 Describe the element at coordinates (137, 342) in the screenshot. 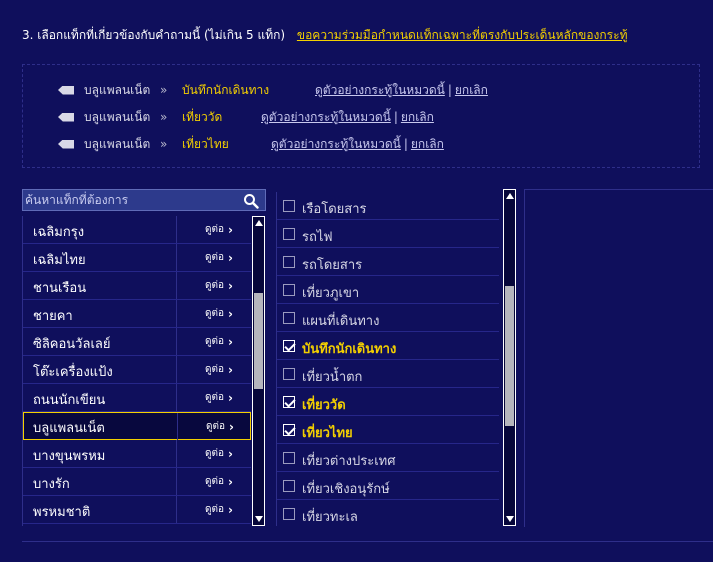

I see `category-item: ซิลิคอนวัลเลย์ ดูต่อ ›` at that location.